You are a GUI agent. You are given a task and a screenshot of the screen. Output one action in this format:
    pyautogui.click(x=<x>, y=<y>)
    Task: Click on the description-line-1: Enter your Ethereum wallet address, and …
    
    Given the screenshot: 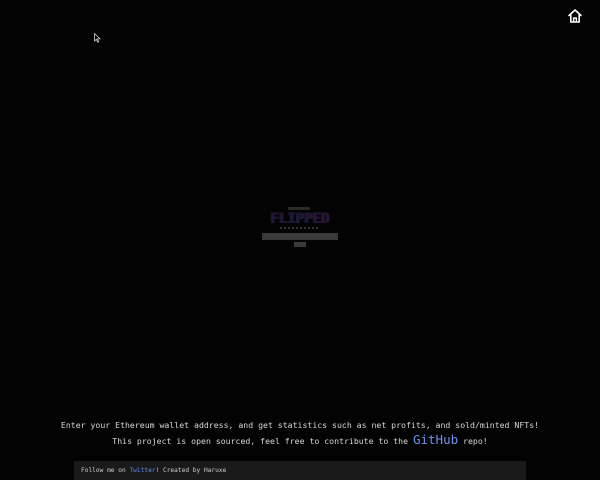 What is the action you would take?
    pyautogui.click(x=300, y=425)
    